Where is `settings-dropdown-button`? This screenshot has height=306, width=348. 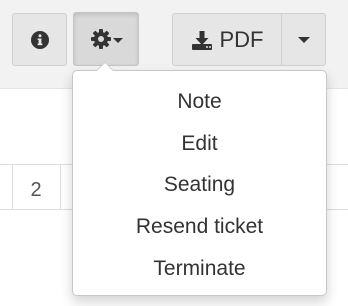
settings-dropdown-button is located at coordinates (106, 39).